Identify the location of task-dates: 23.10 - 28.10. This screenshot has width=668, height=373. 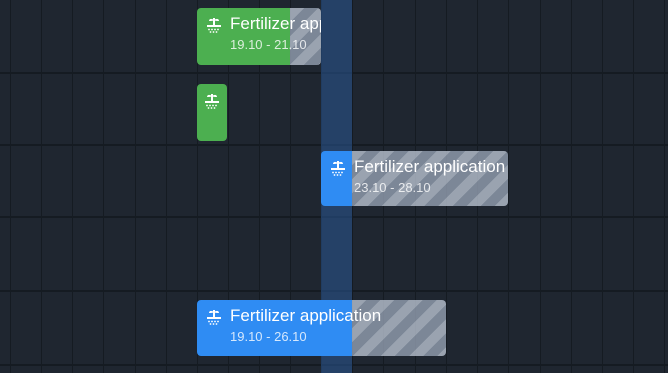
(392, 187).